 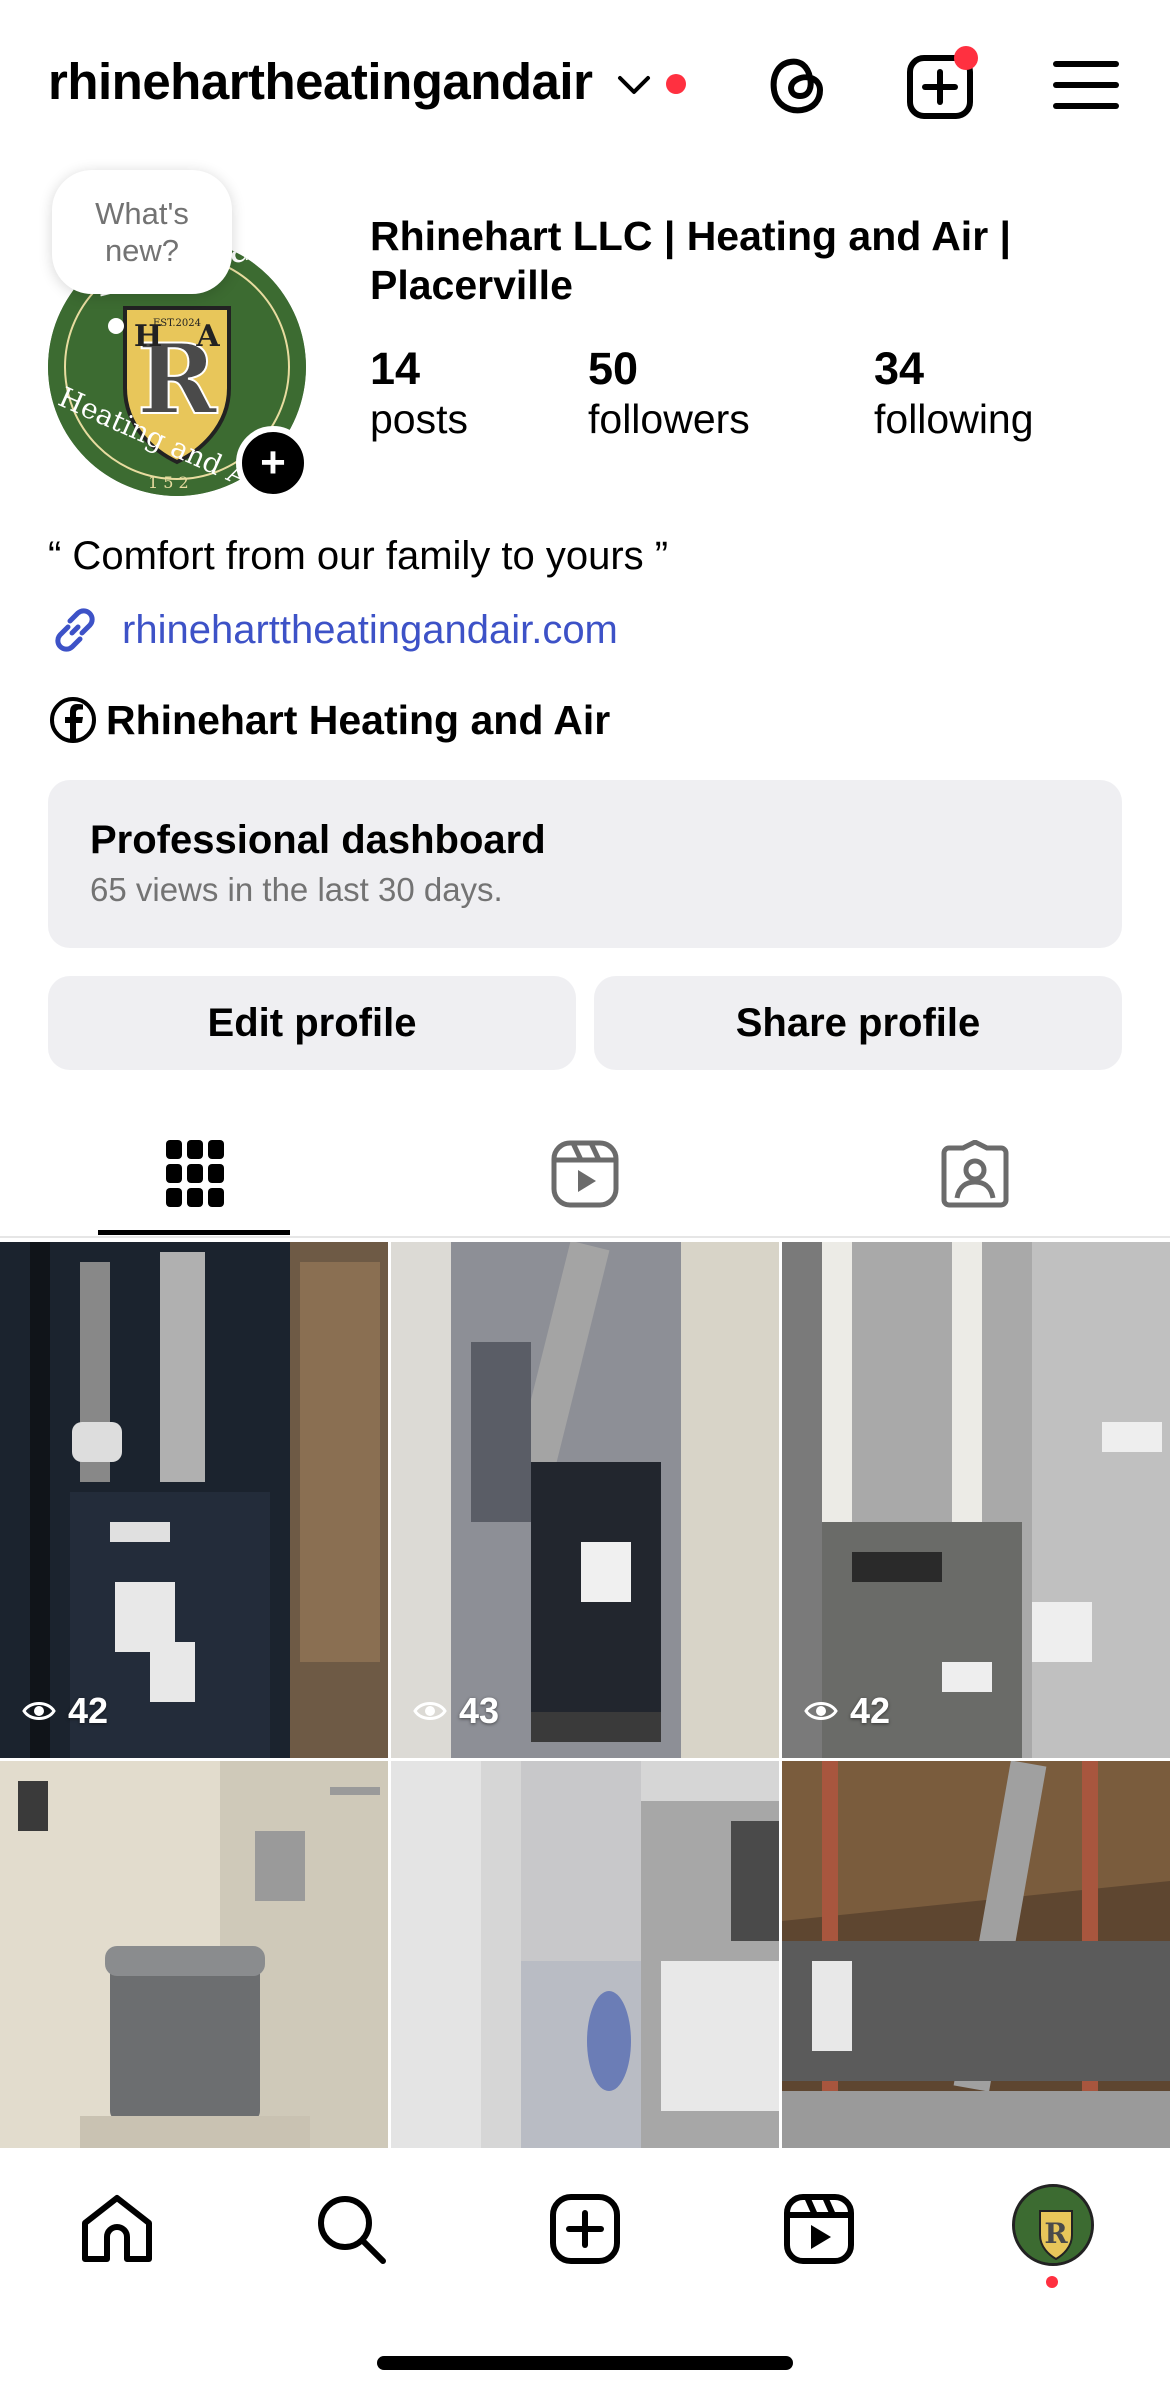 I want to click on svg-text: EST.2024, so click(x=177, y=323).